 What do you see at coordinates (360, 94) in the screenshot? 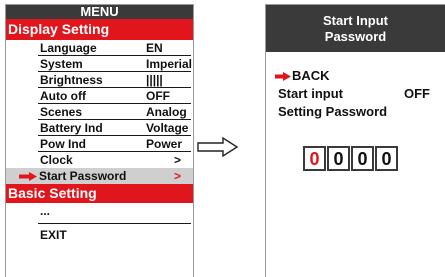
I see `start-input-option: Start input OFF` at bounding box center [360, 94].